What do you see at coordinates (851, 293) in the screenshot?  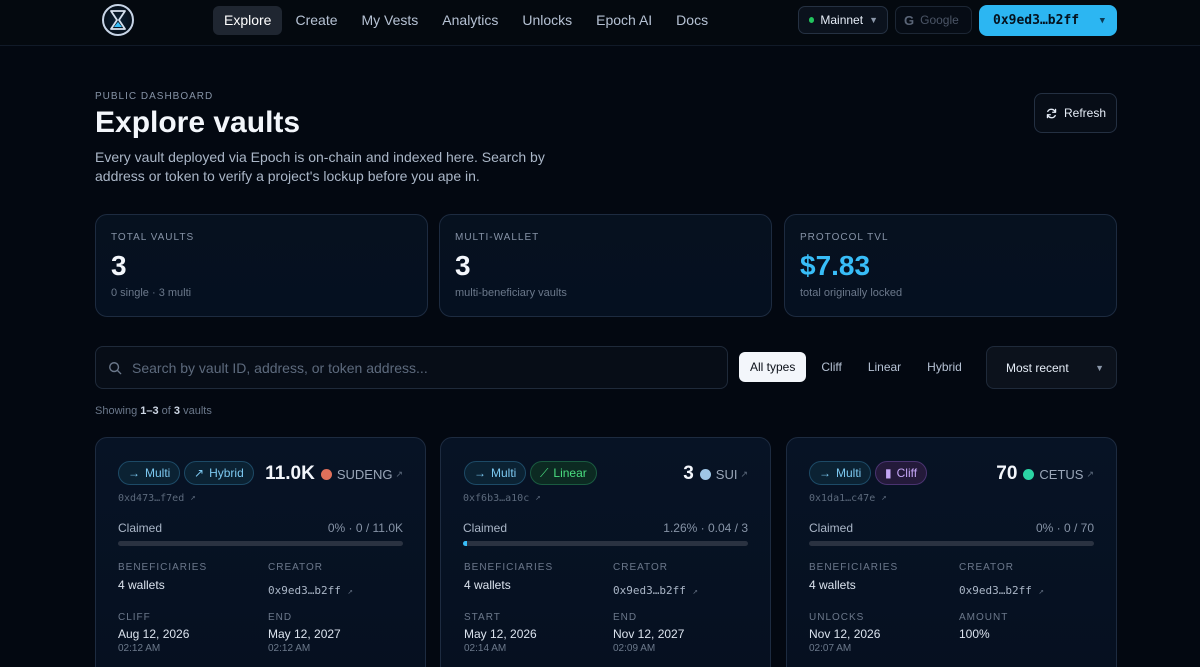 I see `stat-sub: total originally locked` at bounding box center [851, 293].